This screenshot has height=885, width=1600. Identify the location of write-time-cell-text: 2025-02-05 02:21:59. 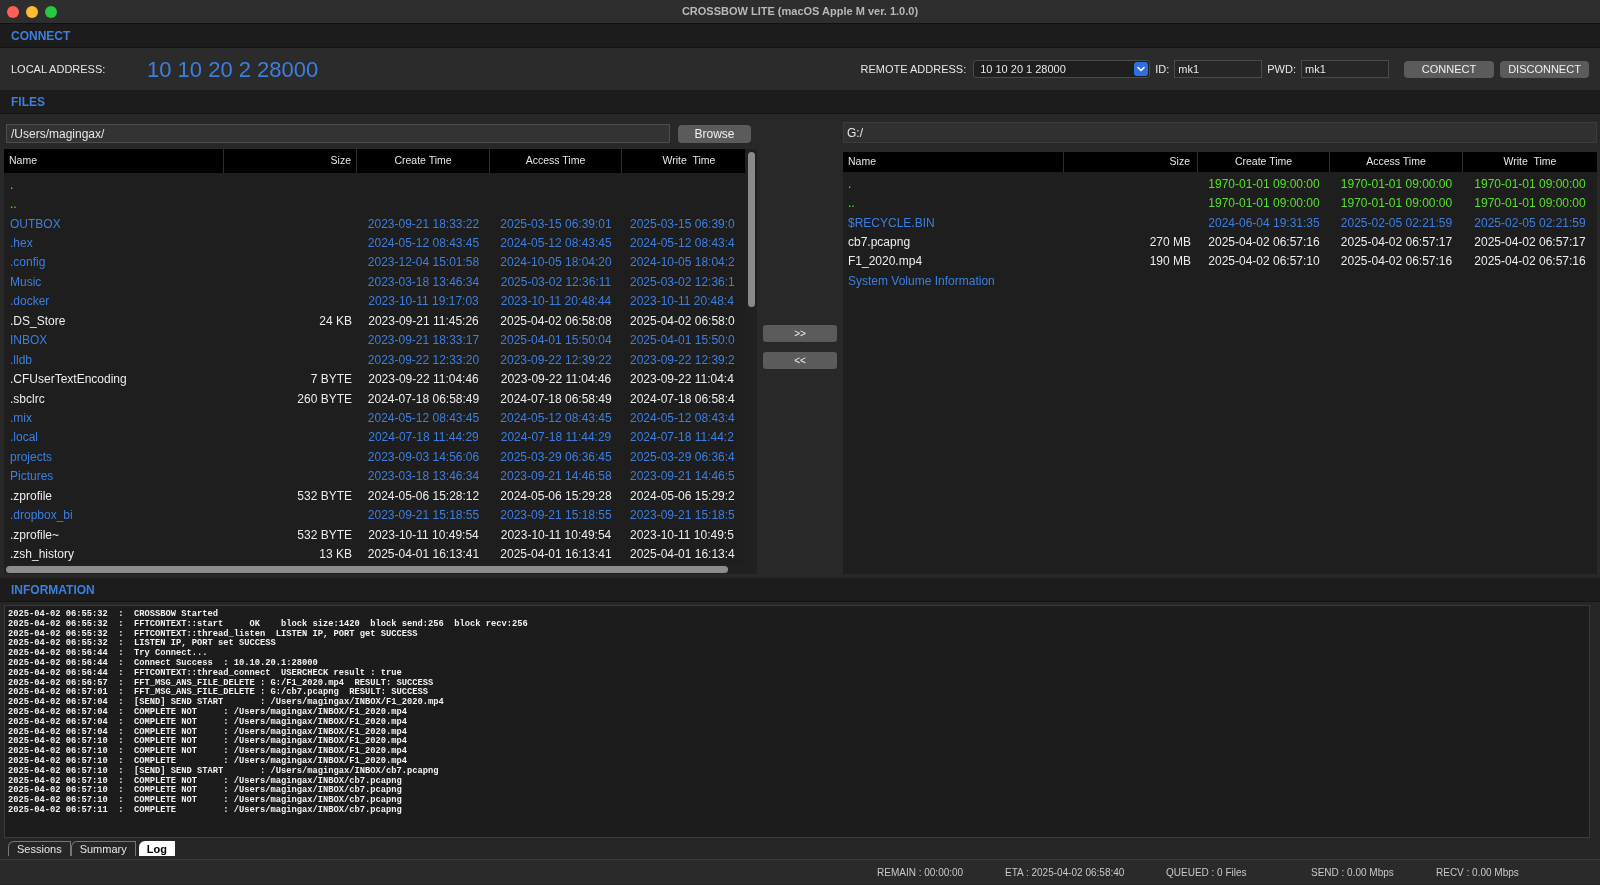
(1530, 223).